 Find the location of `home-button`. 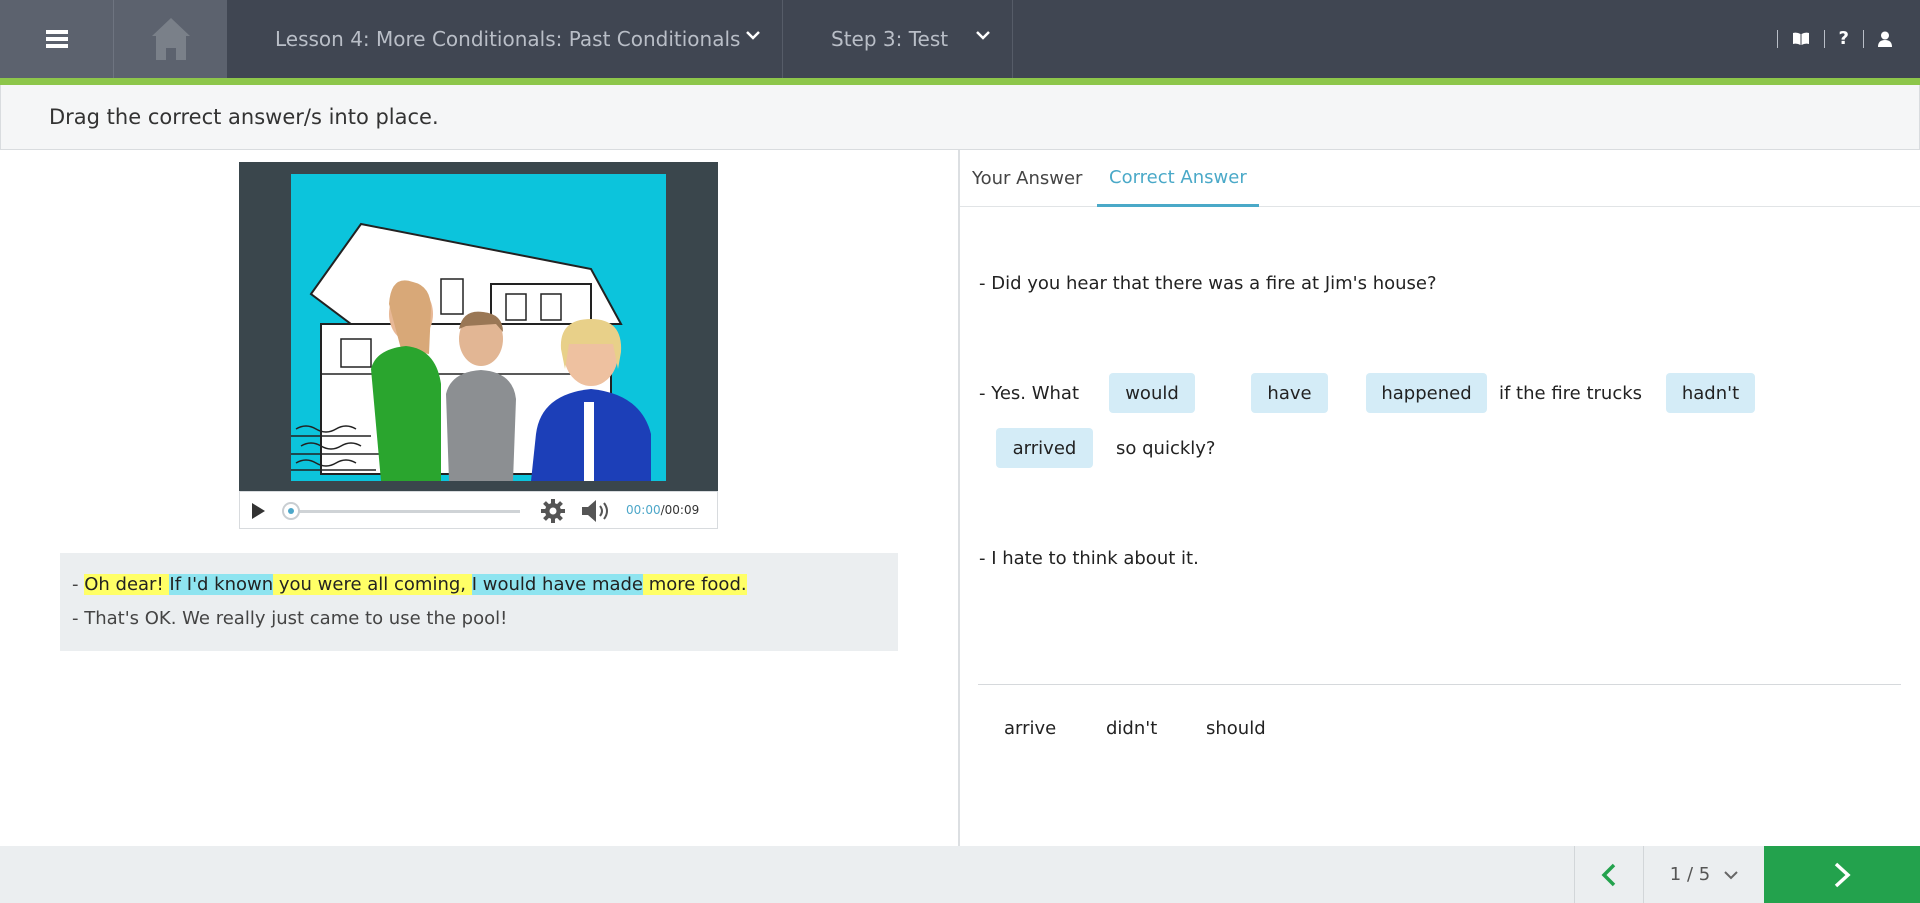

home-button is located at coordinates (170, 39).